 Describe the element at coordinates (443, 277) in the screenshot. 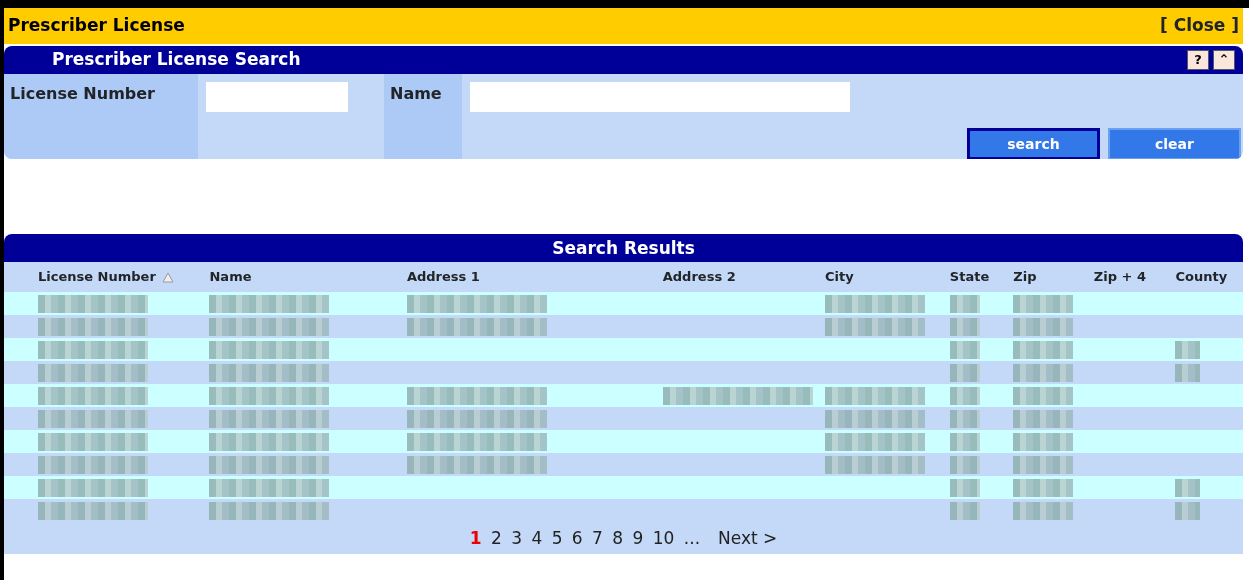

I see `column-header: Address 1` at that location.